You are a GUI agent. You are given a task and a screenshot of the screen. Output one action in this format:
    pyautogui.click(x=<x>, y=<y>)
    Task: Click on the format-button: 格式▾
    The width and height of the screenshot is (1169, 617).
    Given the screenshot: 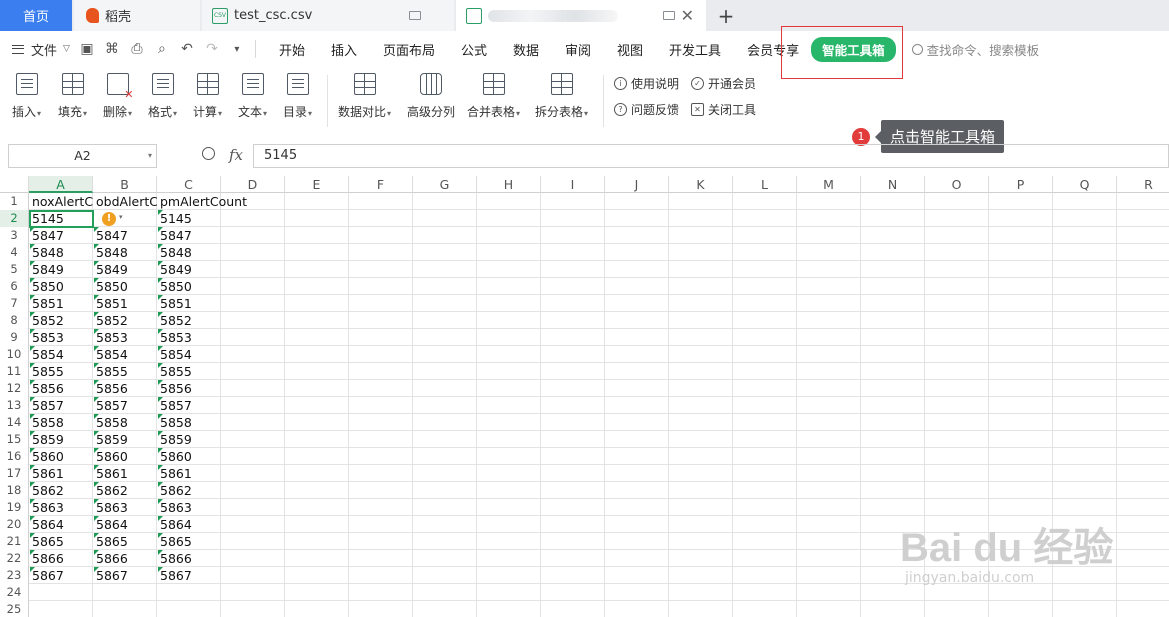 What is the action you would take?
    pyautogui.click(x=162, y=96)
    